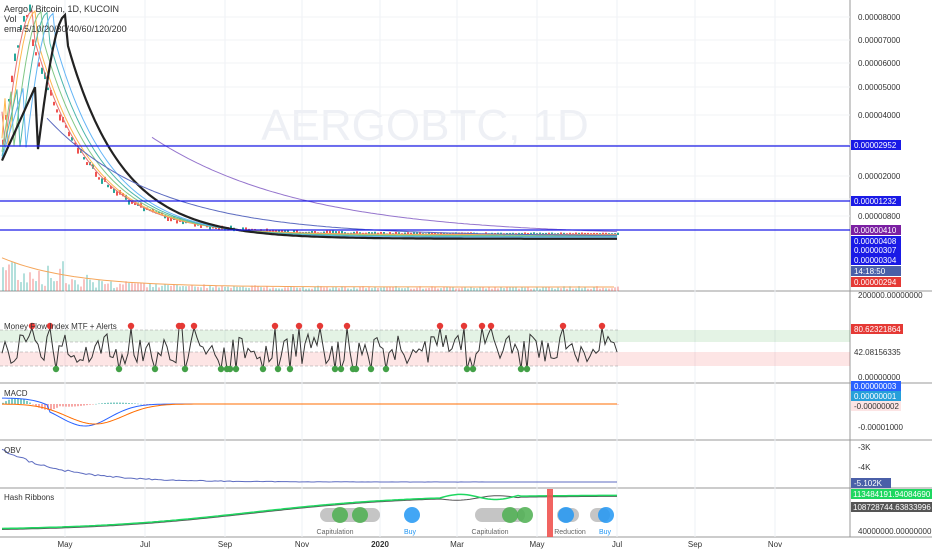  What do you see at coordinates (605, 532) in the screenshot?
I see `hash-annotation: Buy` at bounding box center [605, 532].